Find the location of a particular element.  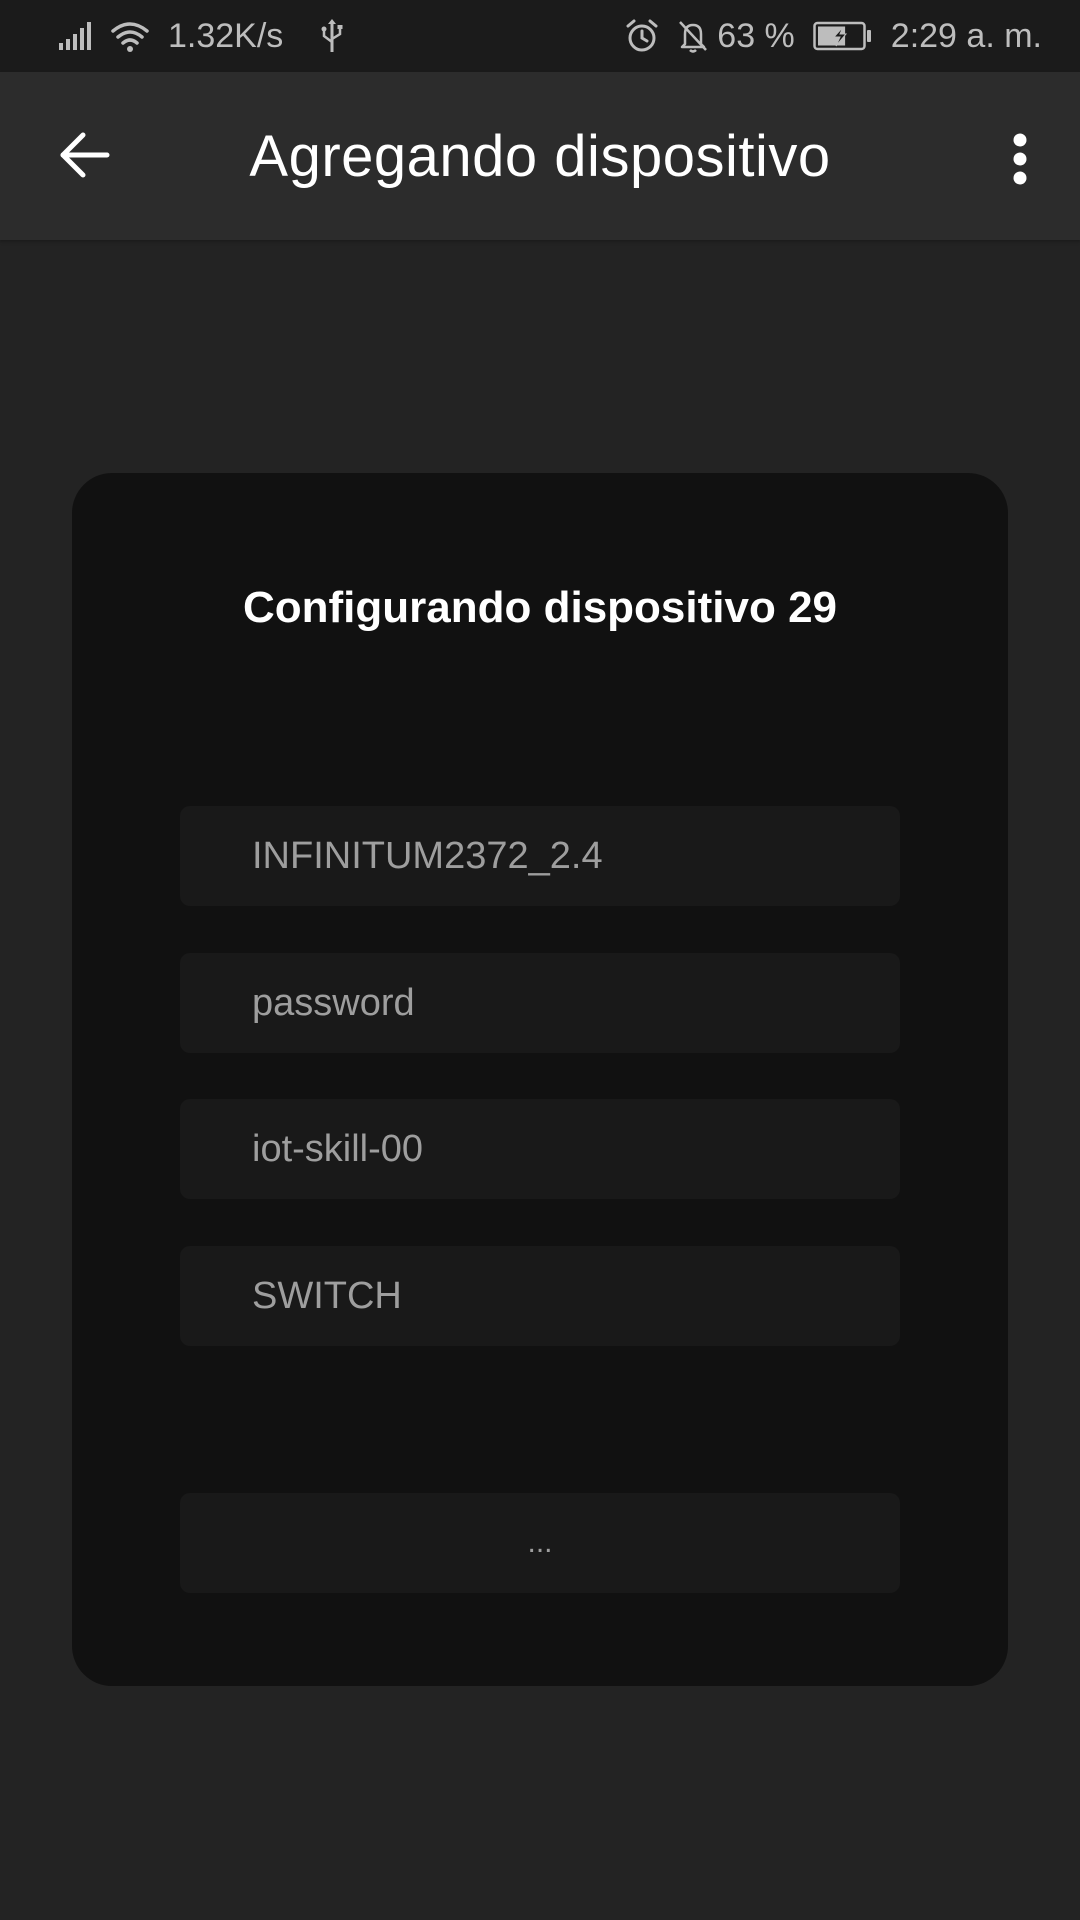

usb-icon is located at coordinates (332, 36).